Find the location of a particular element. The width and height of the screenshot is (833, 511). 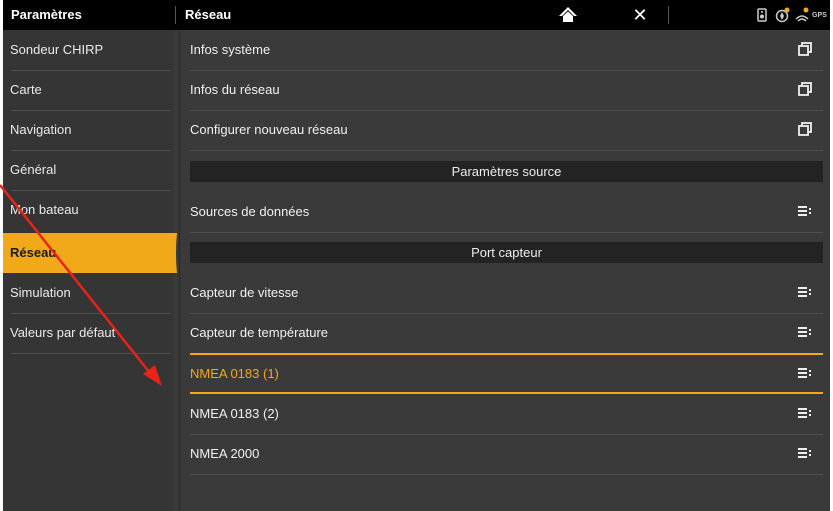

sidebar-item-label: Simulation is located at coordinates (40, 292).